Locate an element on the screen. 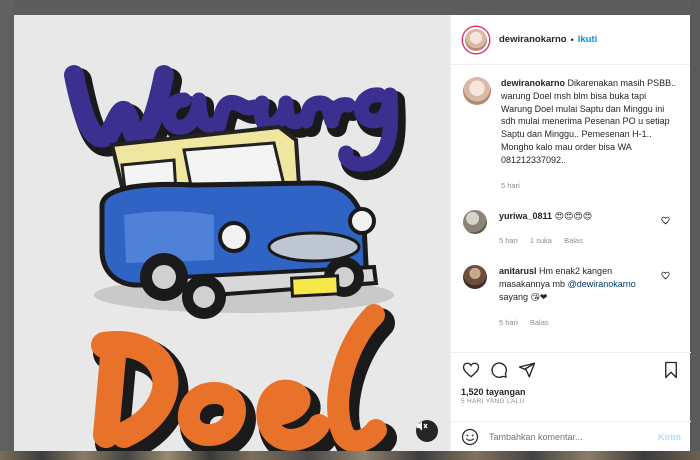 This screenshot has width=700, height=460. caption-avatar is located at coordinates (477, 91).